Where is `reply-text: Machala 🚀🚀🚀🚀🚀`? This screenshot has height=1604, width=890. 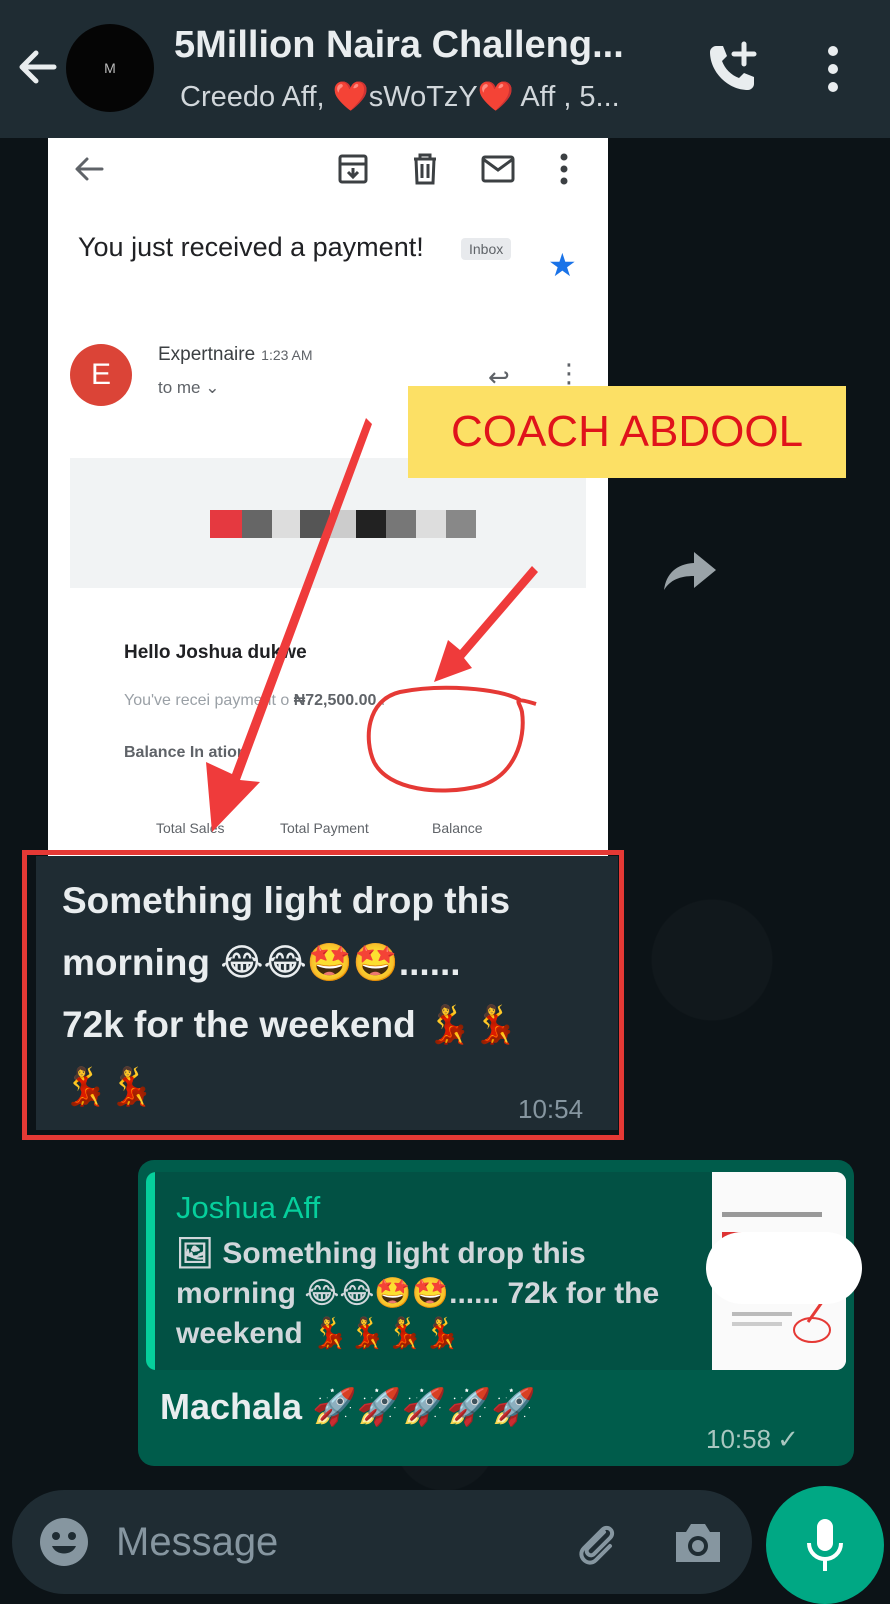
reply-text: Machala 🚀🚀🚀🚀🚀 is located at coordinates (348, 1406).